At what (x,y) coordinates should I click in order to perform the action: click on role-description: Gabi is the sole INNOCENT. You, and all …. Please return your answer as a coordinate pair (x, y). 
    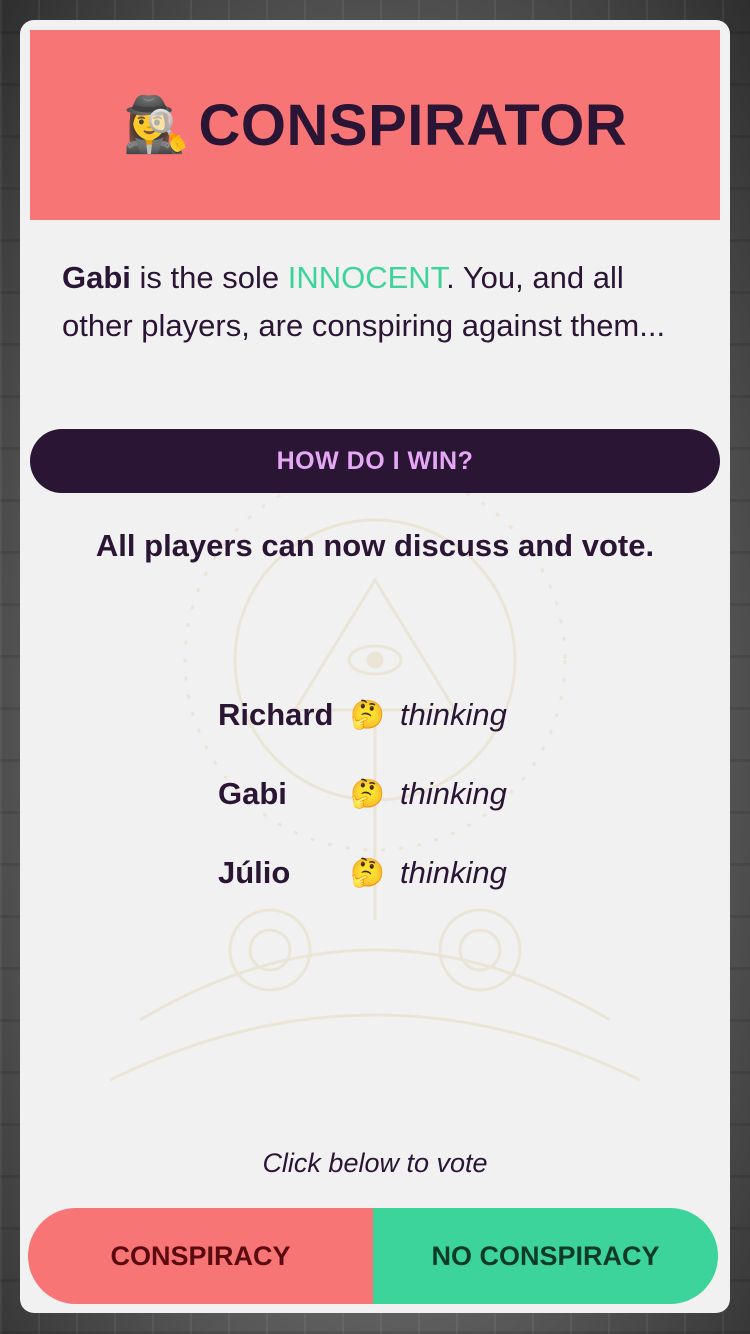
    Looking at the image, I should click on (377, 302).